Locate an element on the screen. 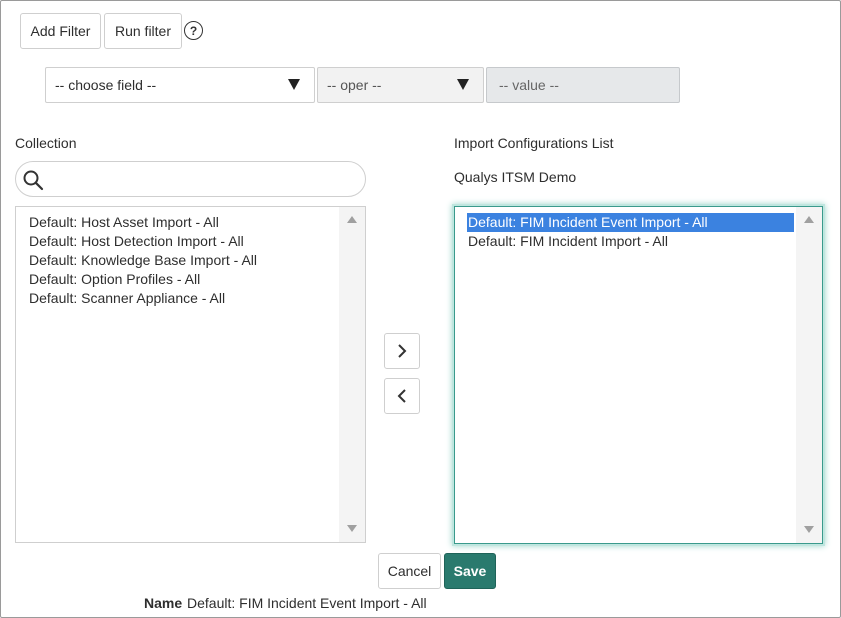 This screenshot has width=841, height=618. list-item: Default: Option Profiles - All is located at coordinates (182, 279).